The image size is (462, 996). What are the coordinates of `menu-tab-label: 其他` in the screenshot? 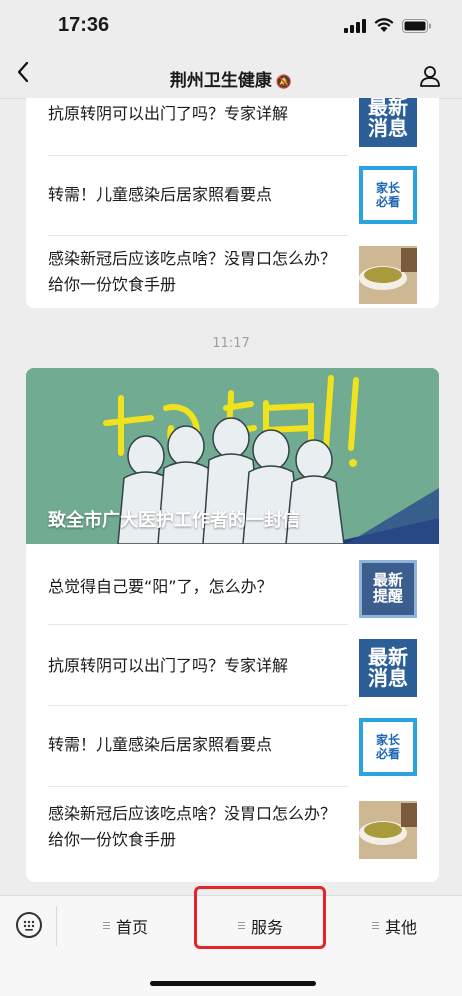 It's located at (401, 927).